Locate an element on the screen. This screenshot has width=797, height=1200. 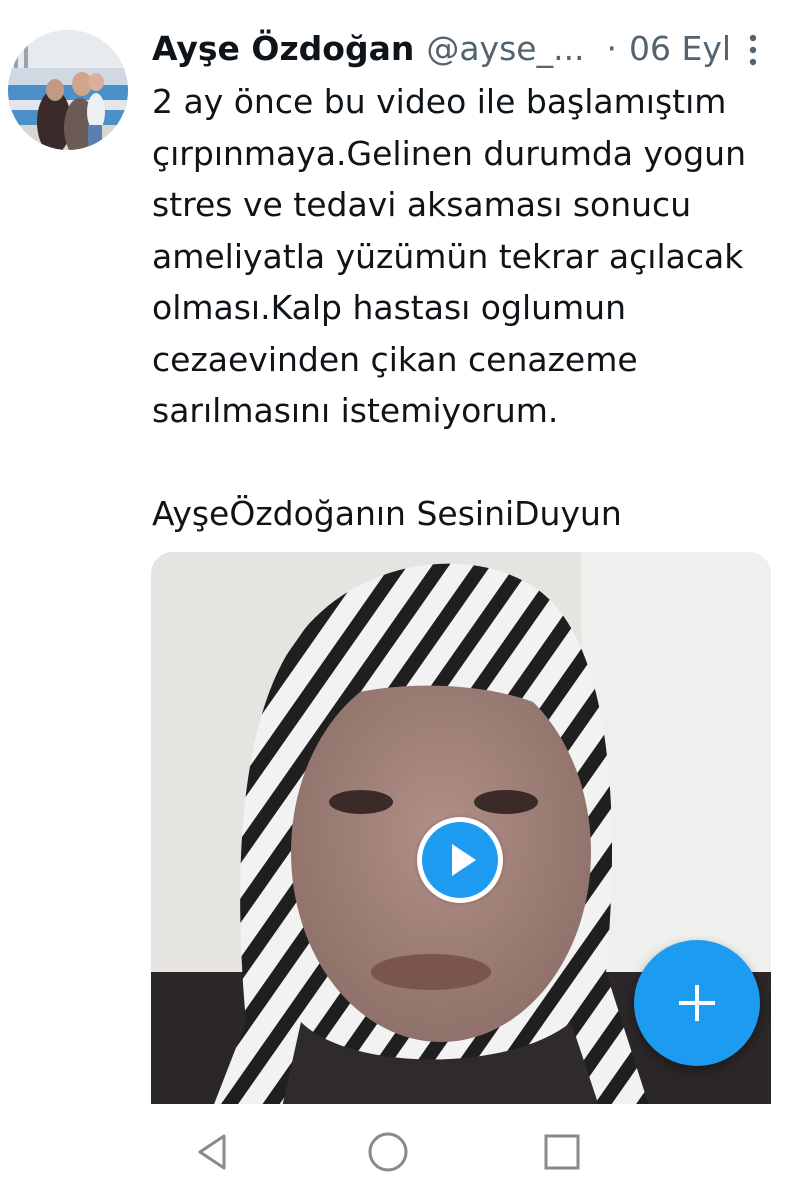
play-icon is located at coordinates (464, 860).